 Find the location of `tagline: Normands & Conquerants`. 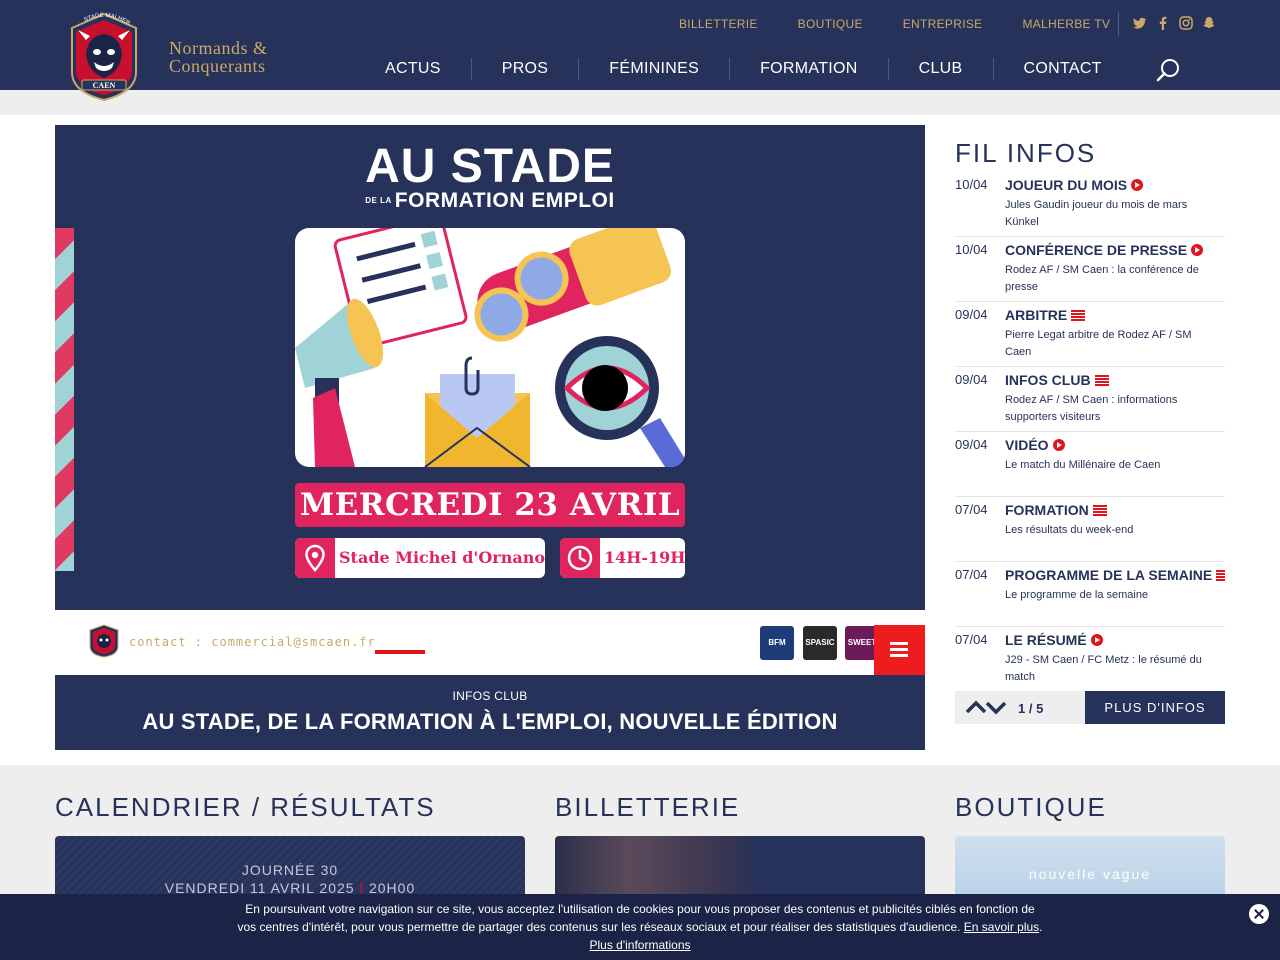

tagline: Normands & Conquerants is located at coordinates (218, 57).